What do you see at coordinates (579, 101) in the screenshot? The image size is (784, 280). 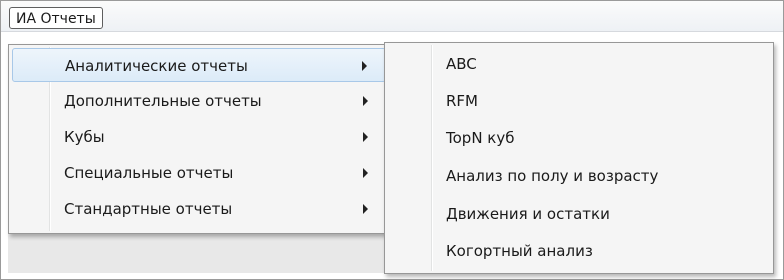 I see `submenu-item-rfm: RFM` at bounding box center [579, 101].